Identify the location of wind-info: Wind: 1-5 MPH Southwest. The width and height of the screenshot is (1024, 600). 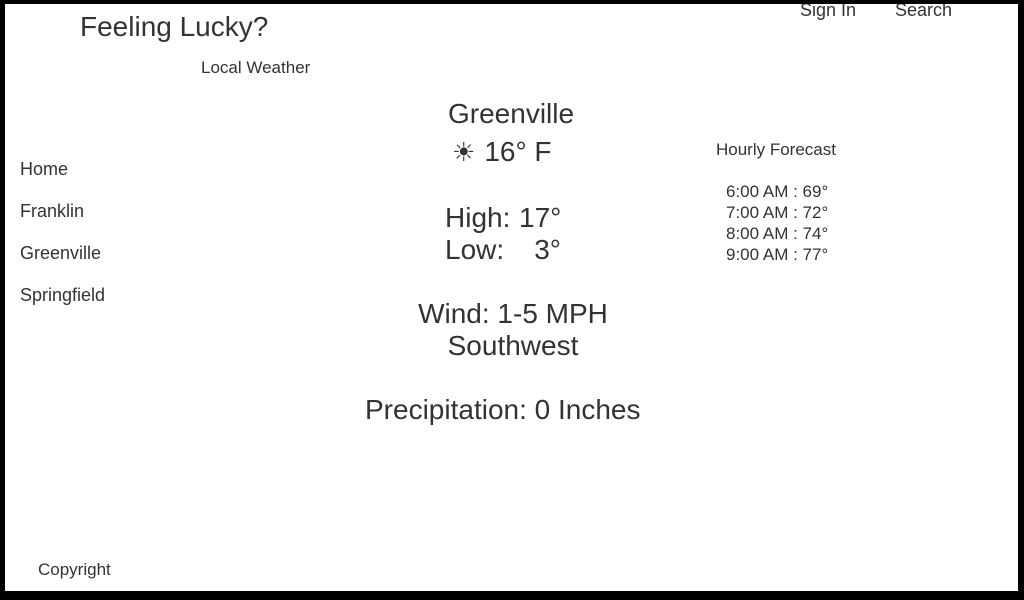
(513, 330).